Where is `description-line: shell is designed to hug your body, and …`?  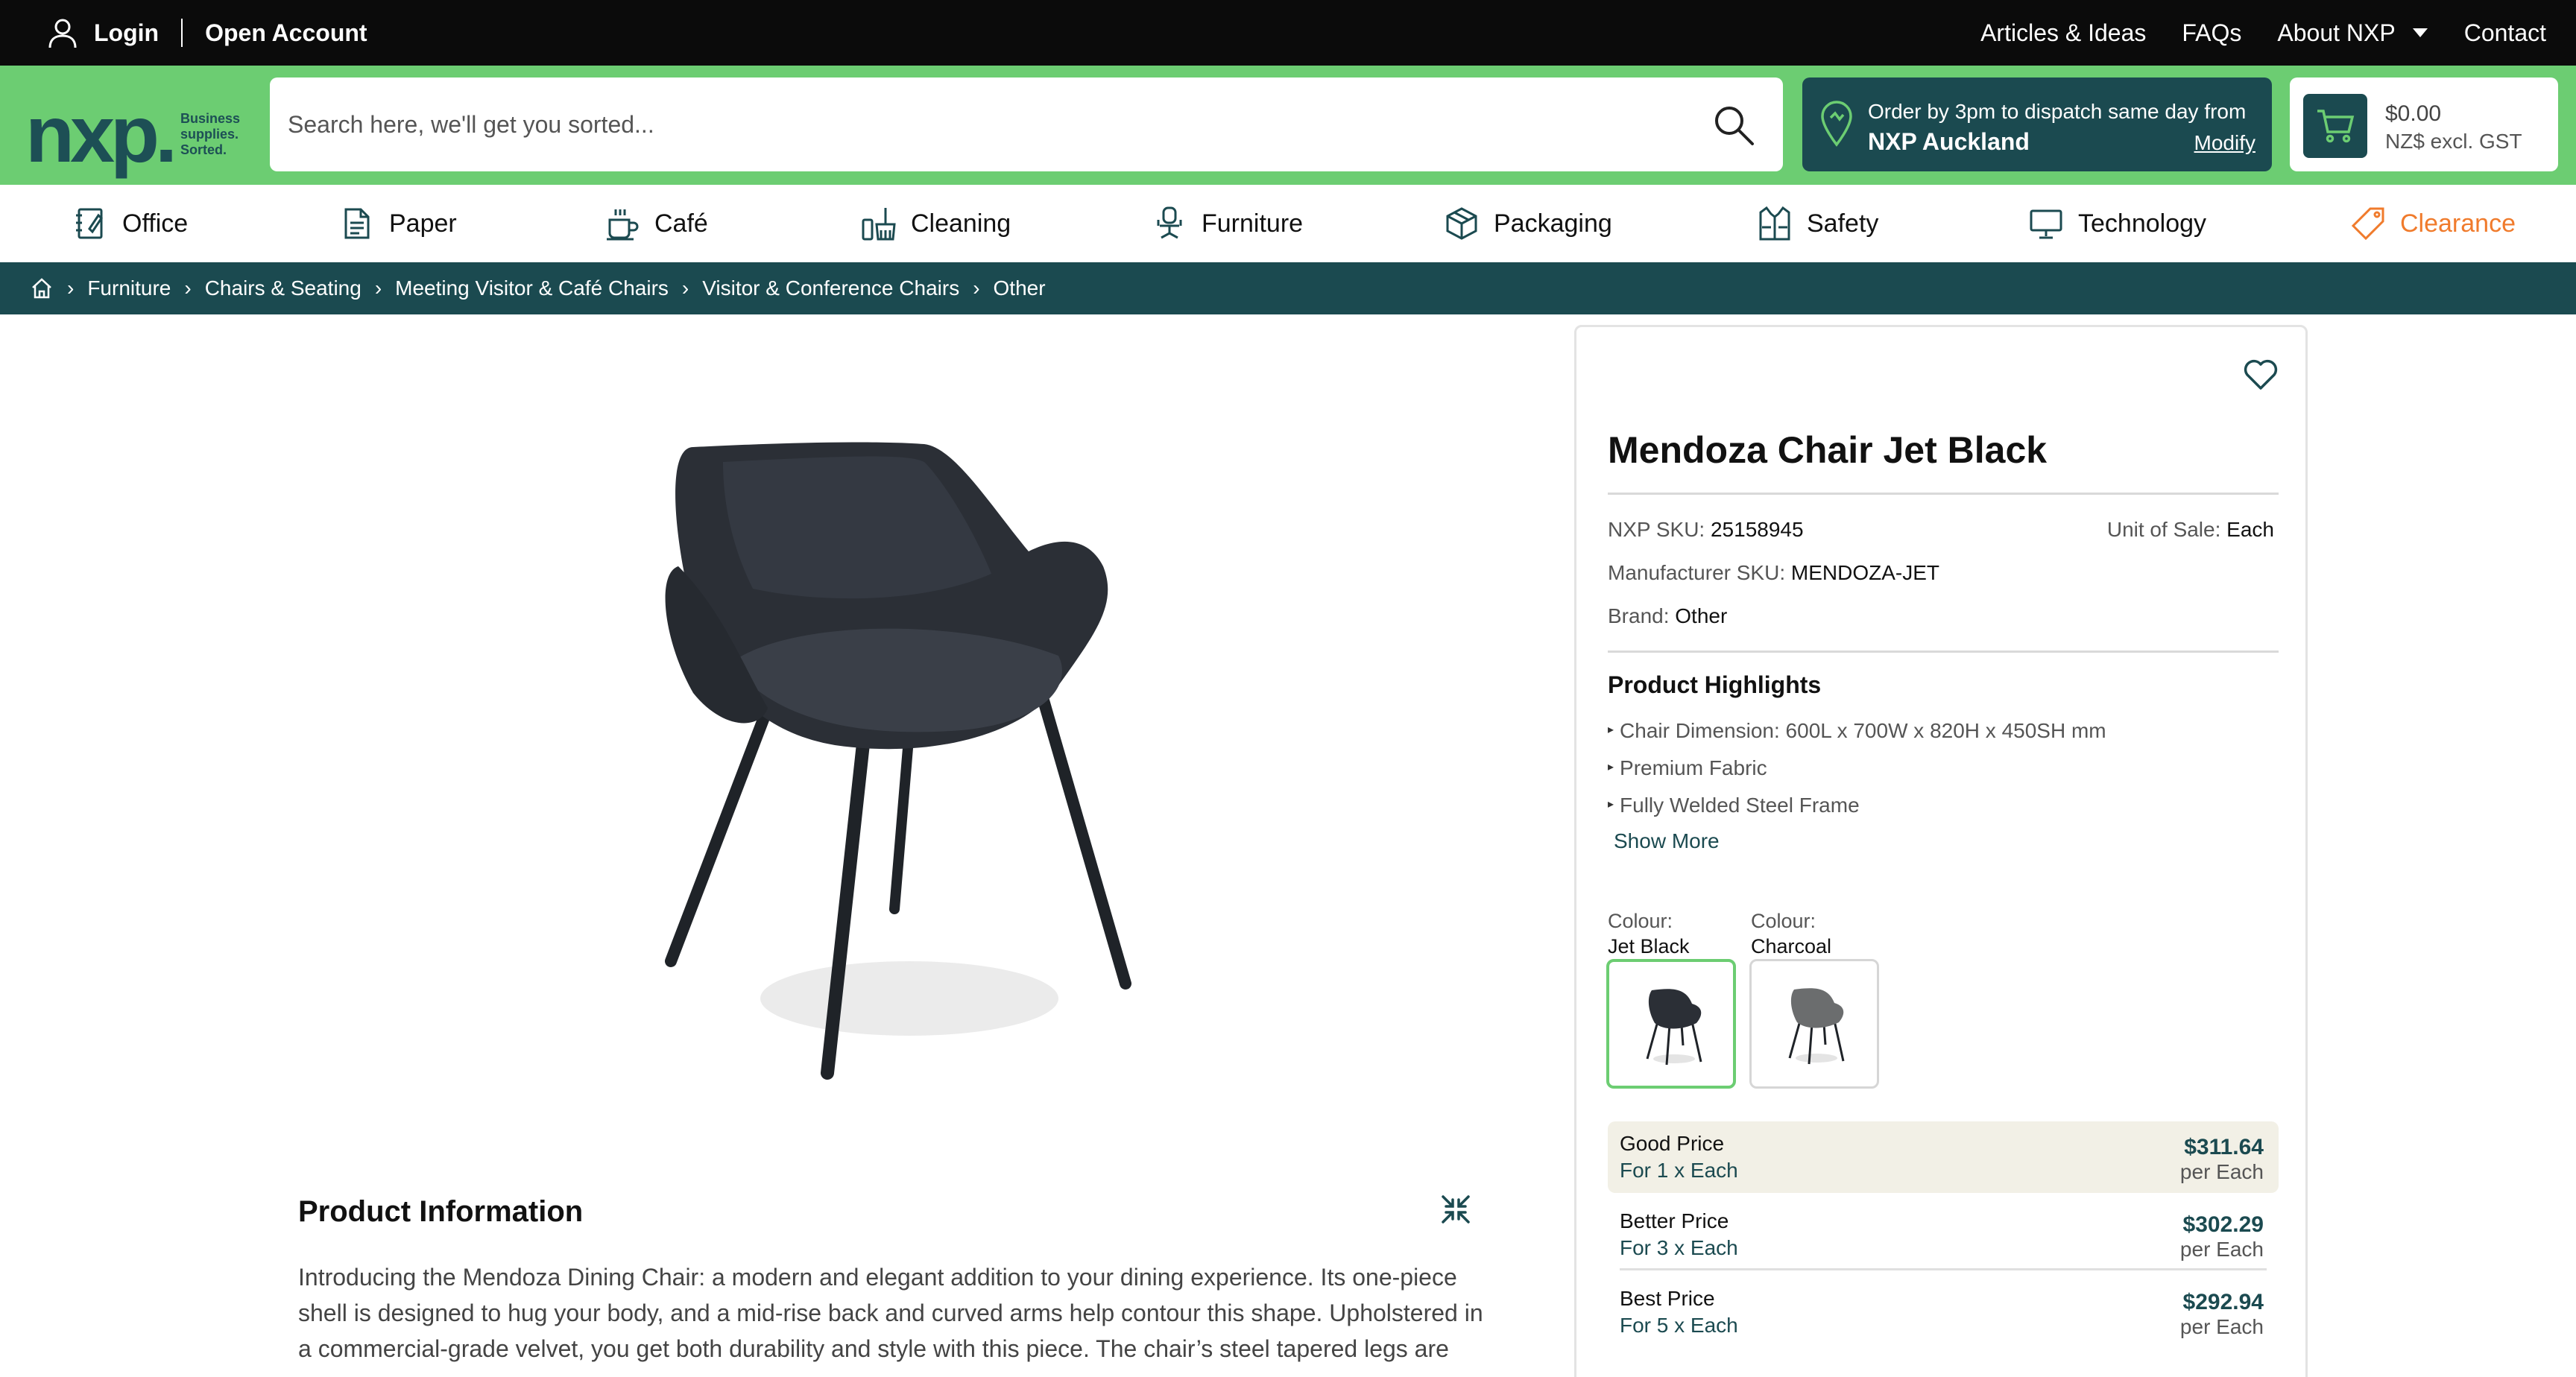 description-line: shell is designed to hug your body, and … is located at coordinates (890, 1313).